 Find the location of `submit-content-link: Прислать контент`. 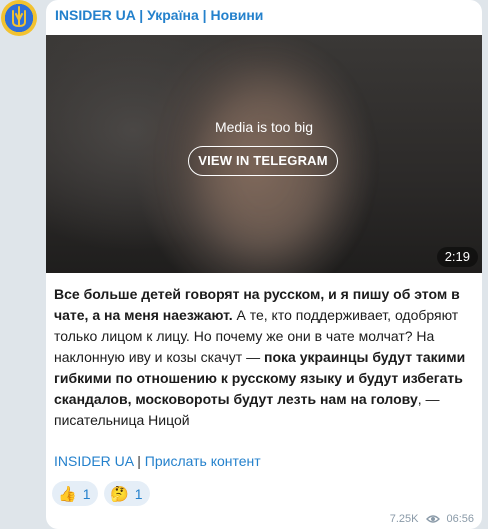

submit-content-link: Прислать контент is located at coordinates (203, 461).